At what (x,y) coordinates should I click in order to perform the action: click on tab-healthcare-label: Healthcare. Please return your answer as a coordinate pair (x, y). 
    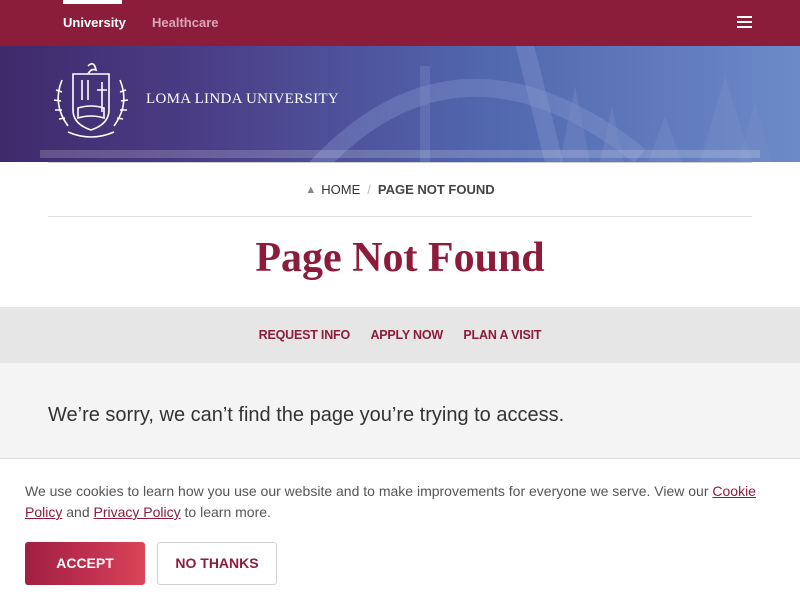
    Looking at the image, I should click on (185, 22).